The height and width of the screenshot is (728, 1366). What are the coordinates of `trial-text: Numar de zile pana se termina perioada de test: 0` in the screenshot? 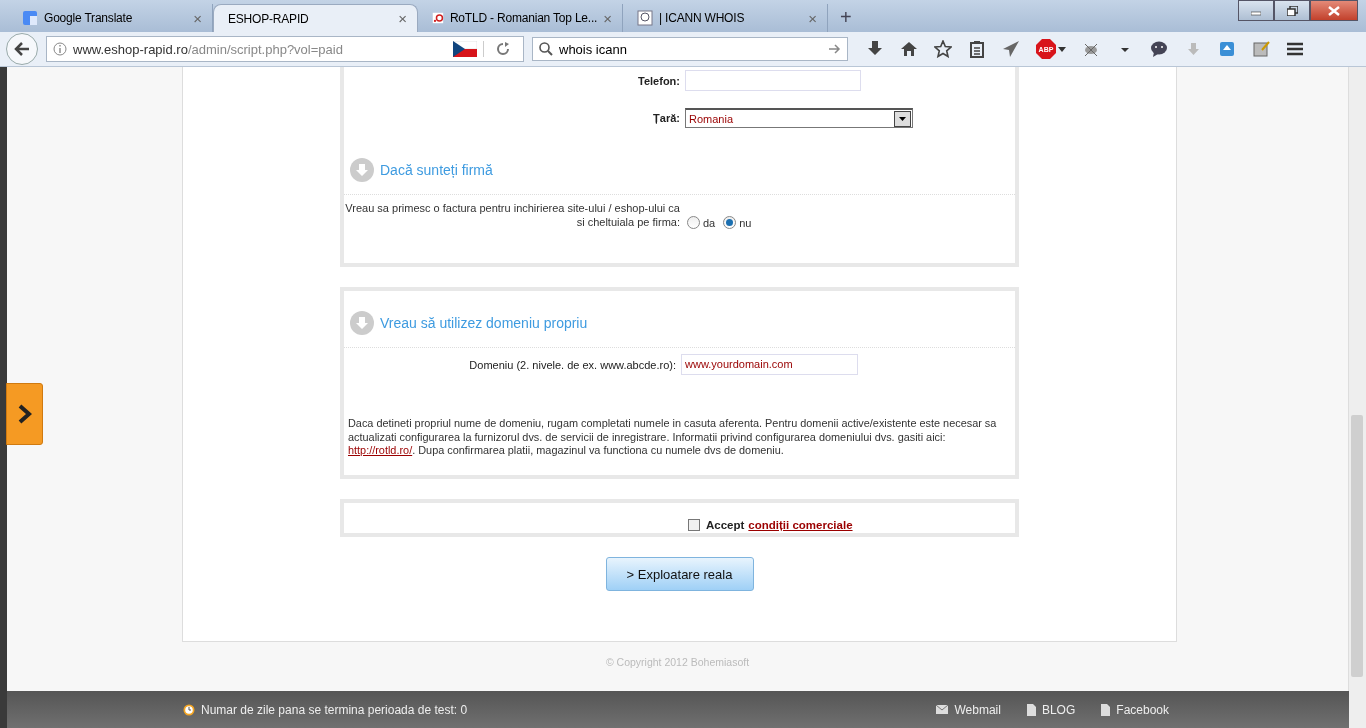 It's located at (334, 709).